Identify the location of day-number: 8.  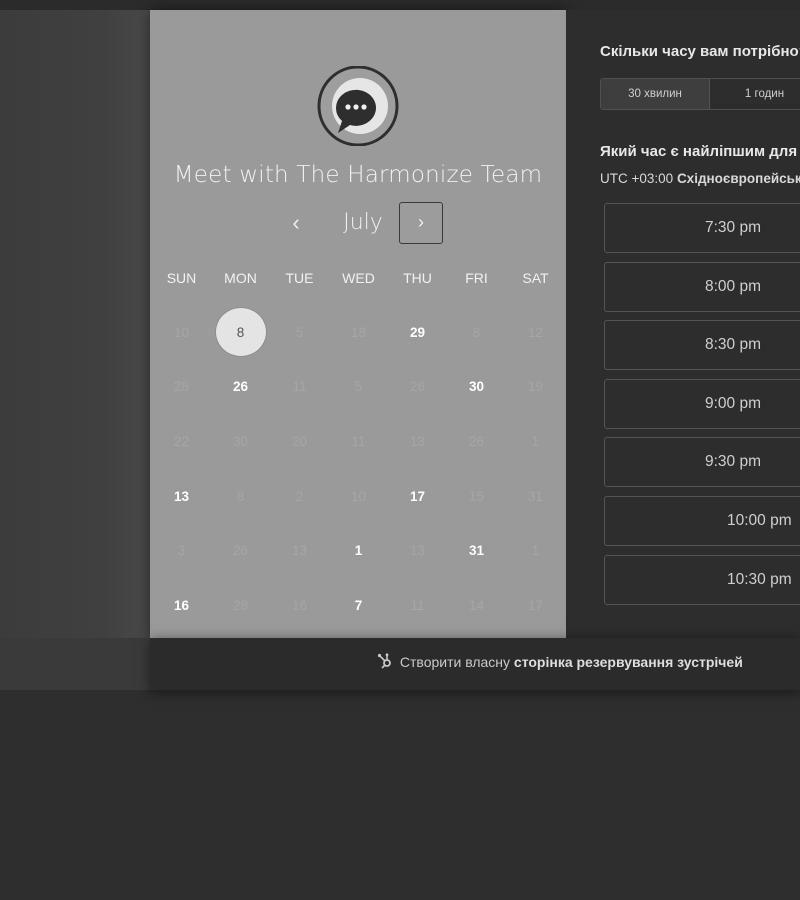
(240, 332).